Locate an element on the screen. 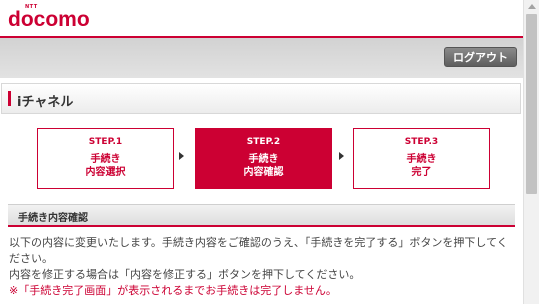 Image resolution: width=539 pixels, height=304 pixels. step-number: STEP.1 is located at coordinates (105, 142).